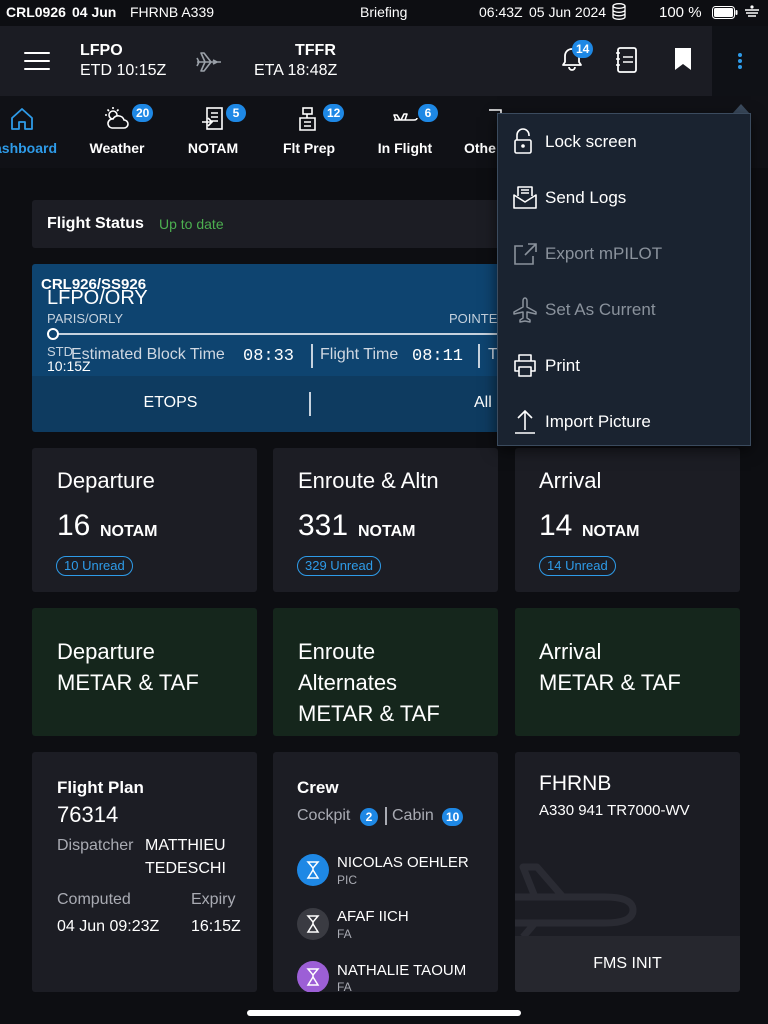 The width and height of the screenshot is (768, 1024). What do you see at coordinates (212, 118) in the screenshot?
I see `notam-icon` at bounding box center [212, 118].